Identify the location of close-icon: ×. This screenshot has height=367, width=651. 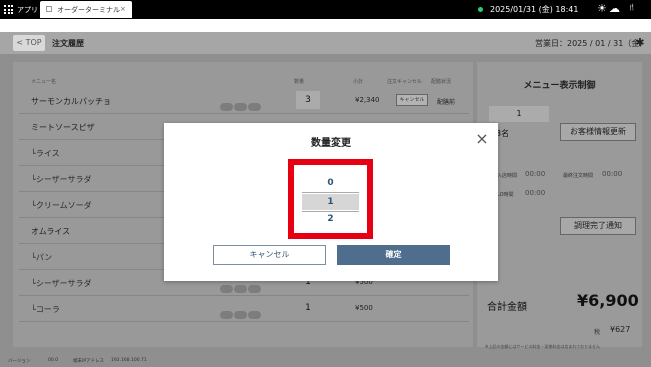
(482, 139).